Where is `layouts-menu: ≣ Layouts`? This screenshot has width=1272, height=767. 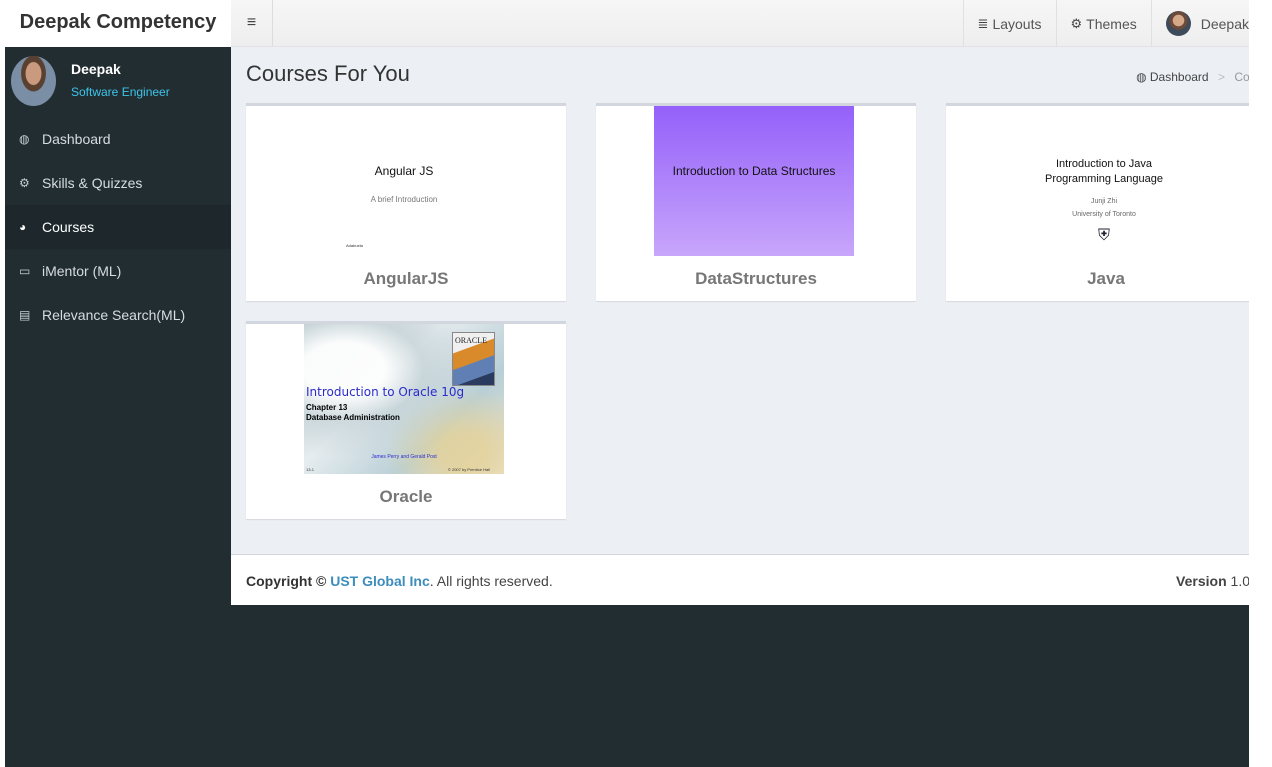 layouts-menu: ≣ Layouts is located at coordinates (1009, 23).